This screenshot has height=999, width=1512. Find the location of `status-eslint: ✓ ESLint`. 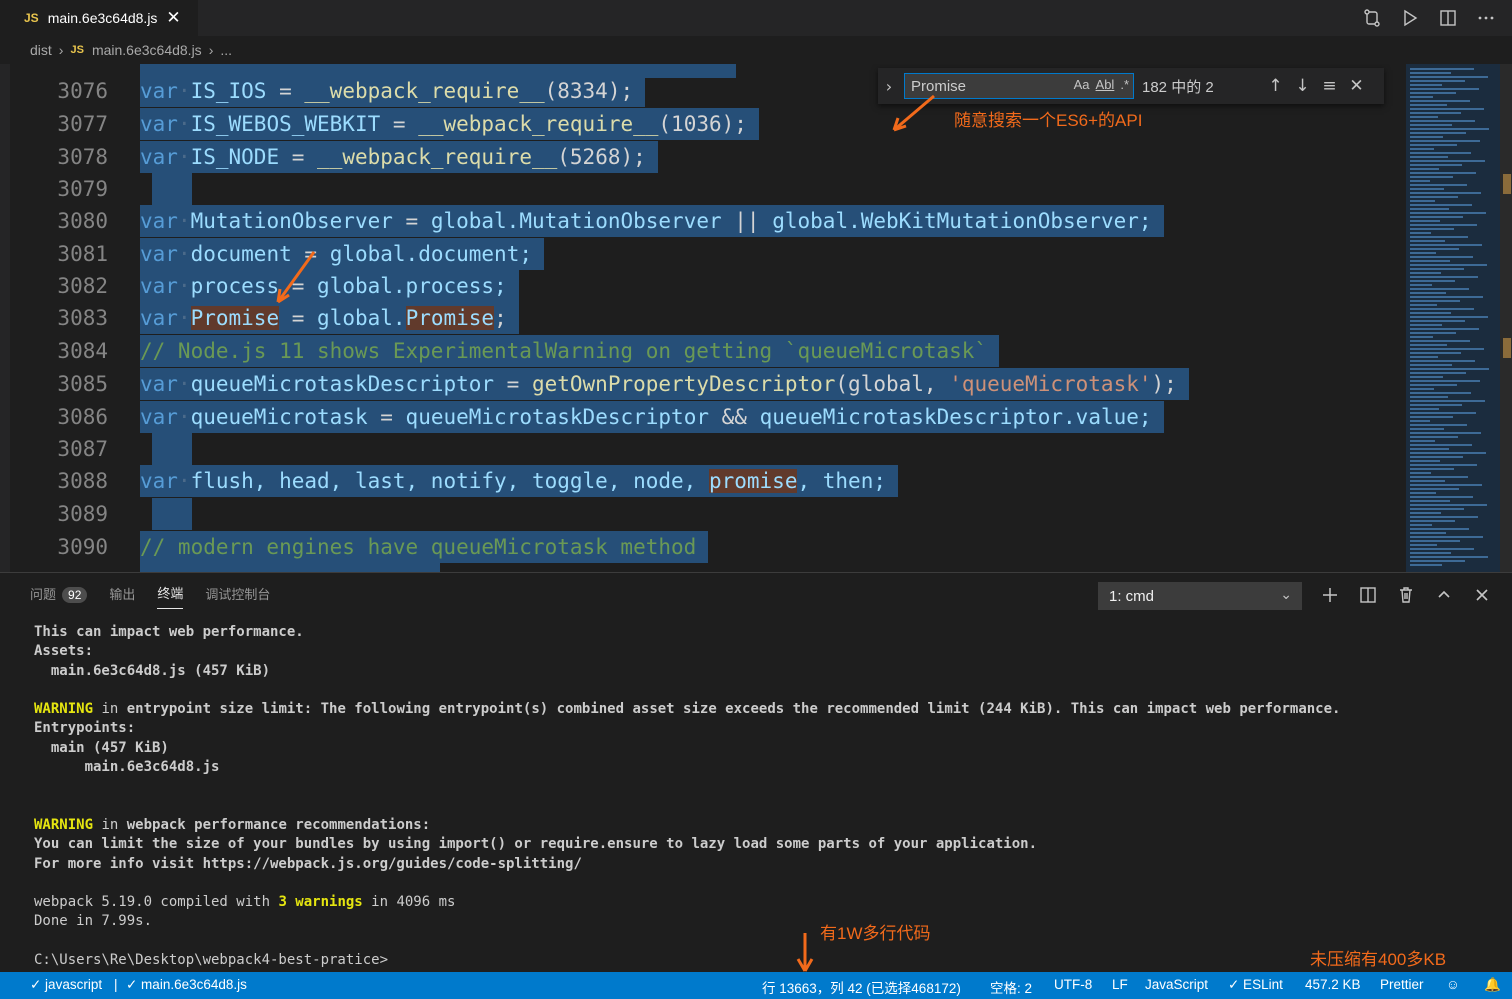

status-eslint: ✓ ESLint is located at coordinates (1255, 985).